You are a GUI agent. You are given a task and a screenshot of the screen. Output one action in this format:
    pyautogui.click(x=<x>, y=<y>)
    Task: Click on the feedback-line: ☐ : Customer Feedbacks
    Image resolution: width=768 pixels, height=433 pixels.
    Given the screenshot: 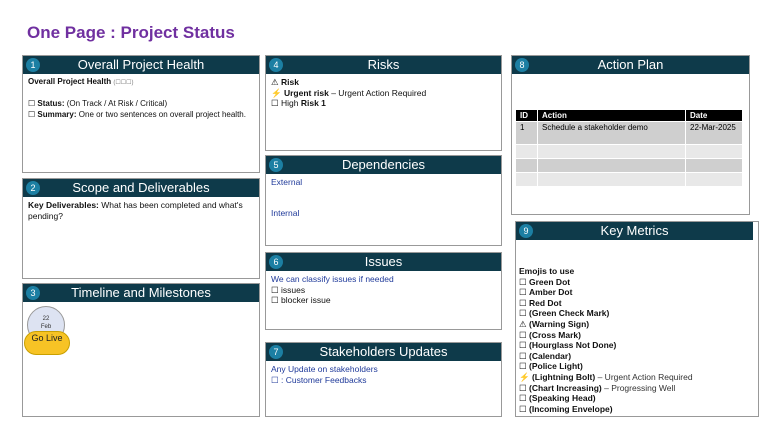 What is the action you would take?
    pyautogui.click(x=319, y=379)
    